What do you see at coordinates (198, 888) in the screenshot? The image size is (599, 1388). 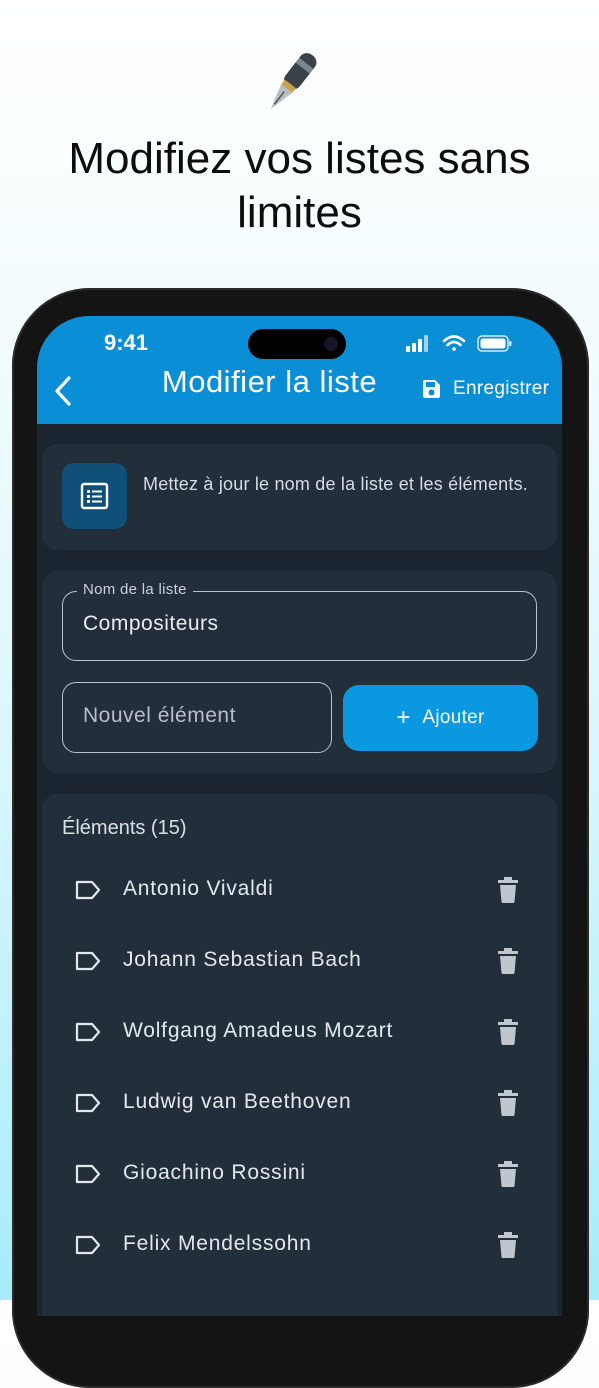 I see `item-label: Antonio Vivaldi` at bounding box center [198, 888].